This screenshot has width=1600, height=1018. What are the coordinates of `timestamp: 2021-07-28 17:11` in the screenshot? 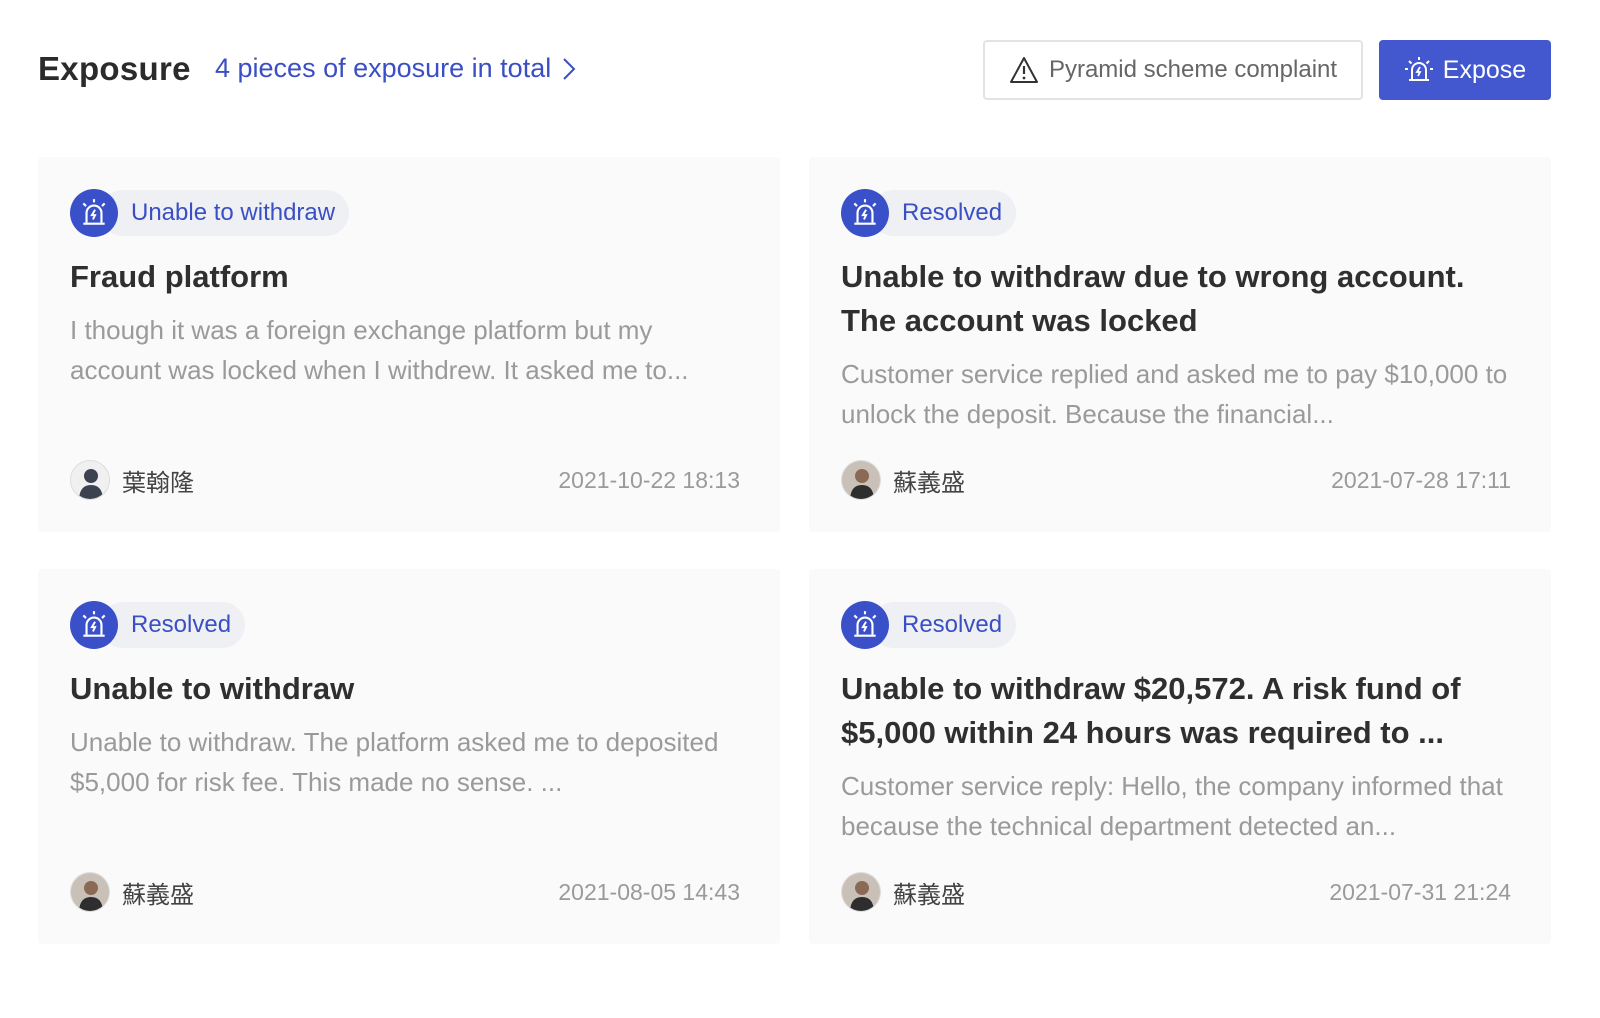 It's located at (1421, 480).